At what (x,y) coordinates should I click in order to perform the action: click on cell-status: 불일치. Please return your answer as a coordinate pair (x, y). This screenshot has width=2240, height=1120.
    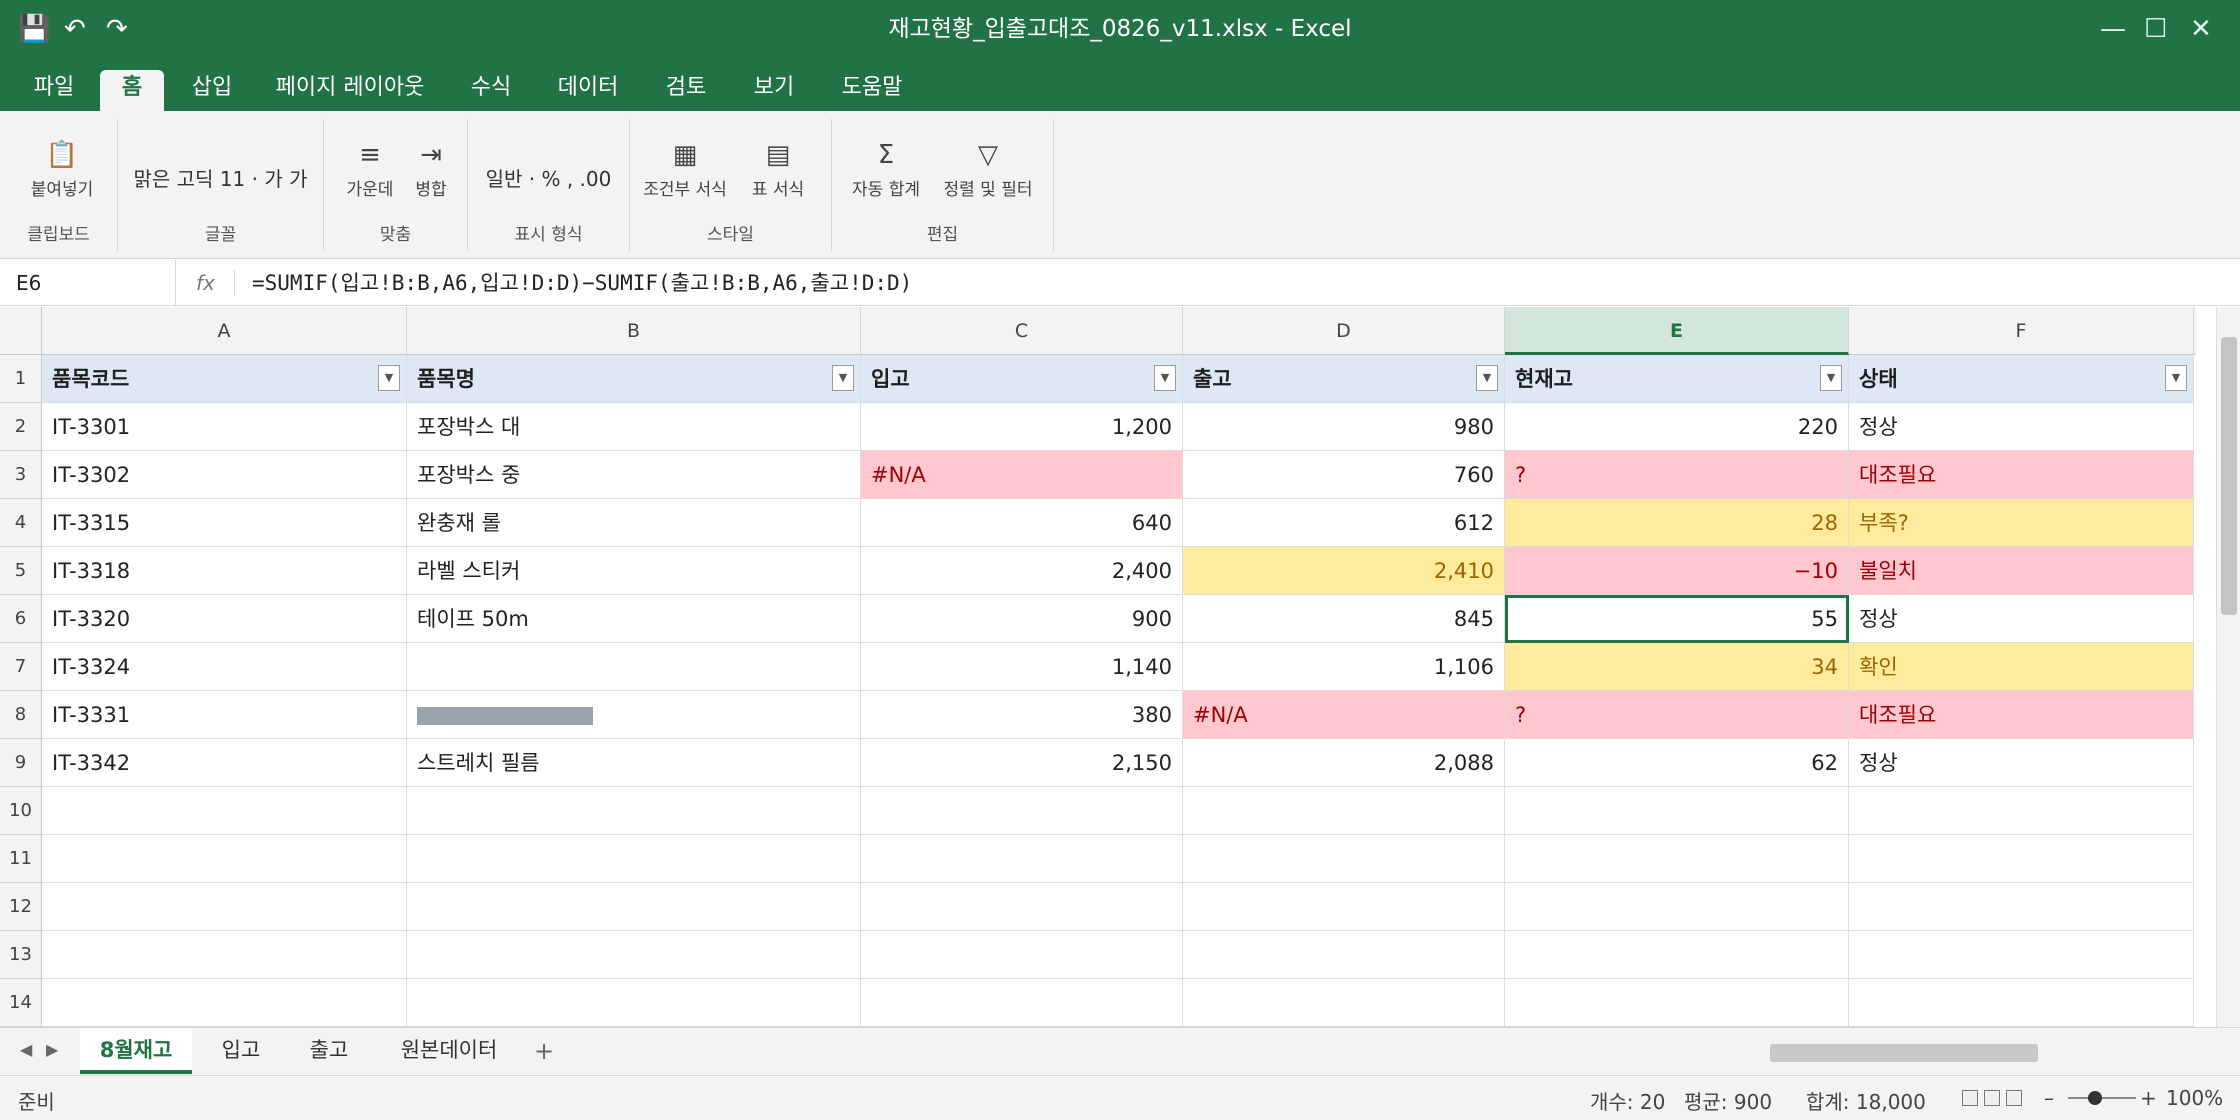
    Looking at the image, I should click on (2021, 571).